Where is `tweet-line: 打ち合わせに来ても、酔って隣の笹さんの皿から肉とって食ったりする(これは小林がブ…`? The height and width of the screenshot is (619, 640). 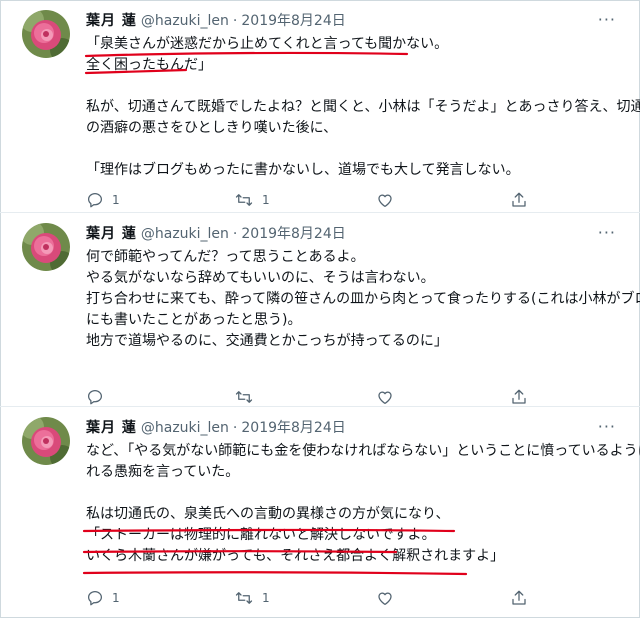 tweet-line: 打ち合わせに来ても、酔って隣の笹さんの皿から肉とって食ったりする(これは小林がブ… is located at coordinates (363, 299).